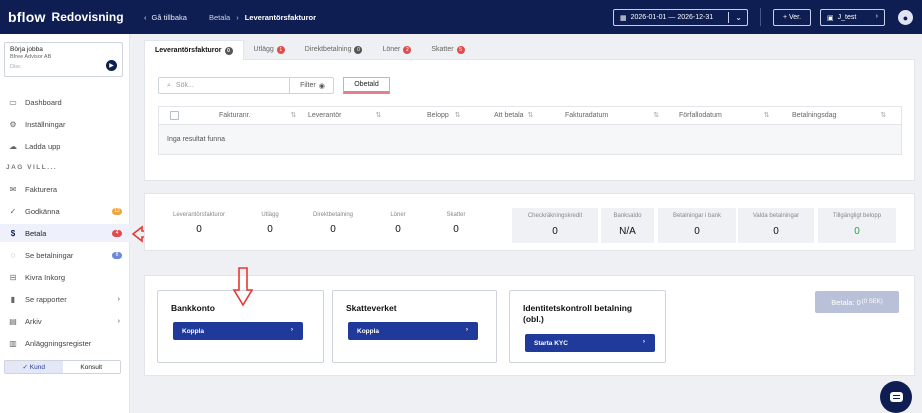  Describe the element at coordinates (65, 146) in the screenshot. I see `sidebar-item-upload: ☁ Ladda upp` at that location.